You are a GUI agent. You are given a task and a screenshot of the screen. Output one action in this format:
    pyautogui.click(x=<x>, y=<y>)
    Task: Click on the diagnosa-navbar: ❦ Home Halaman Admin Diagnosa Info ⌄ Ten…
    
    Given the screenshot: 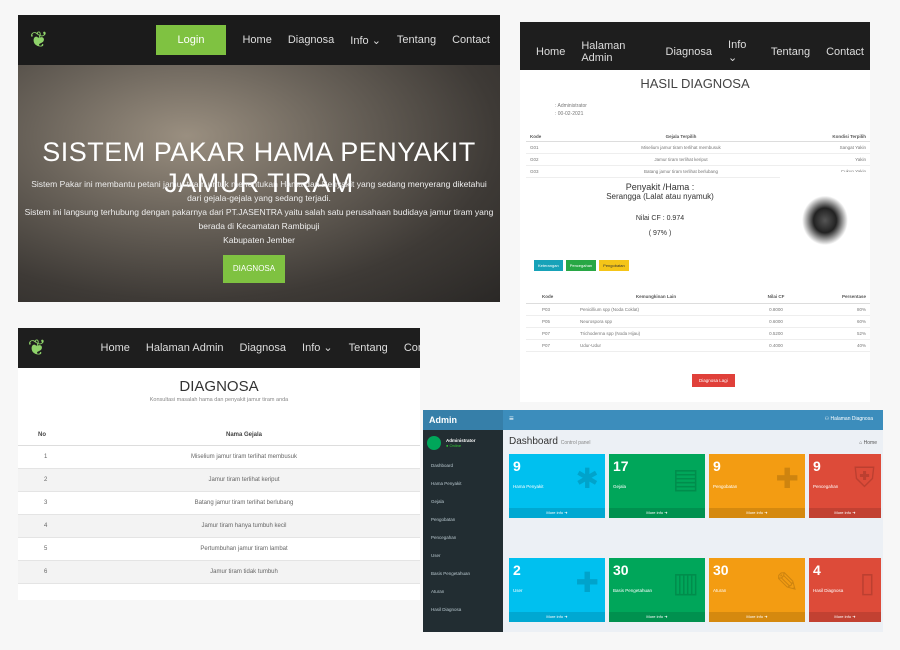 What is the action you would take?
    pyautogui.click(x=219, y=348)
    